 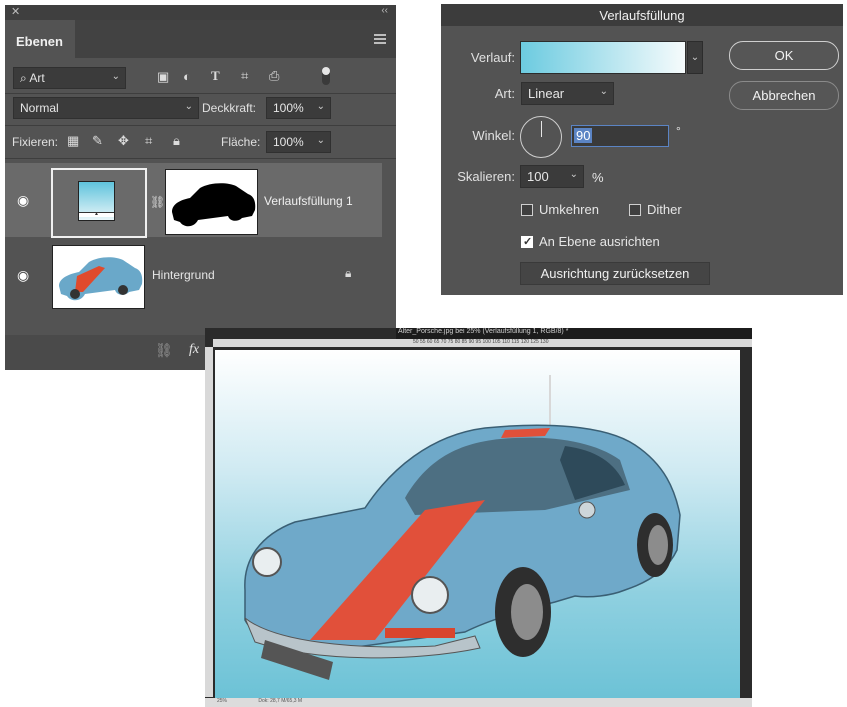 I want to click on align-with-layer-checkbox, so click(x=527, y=241).